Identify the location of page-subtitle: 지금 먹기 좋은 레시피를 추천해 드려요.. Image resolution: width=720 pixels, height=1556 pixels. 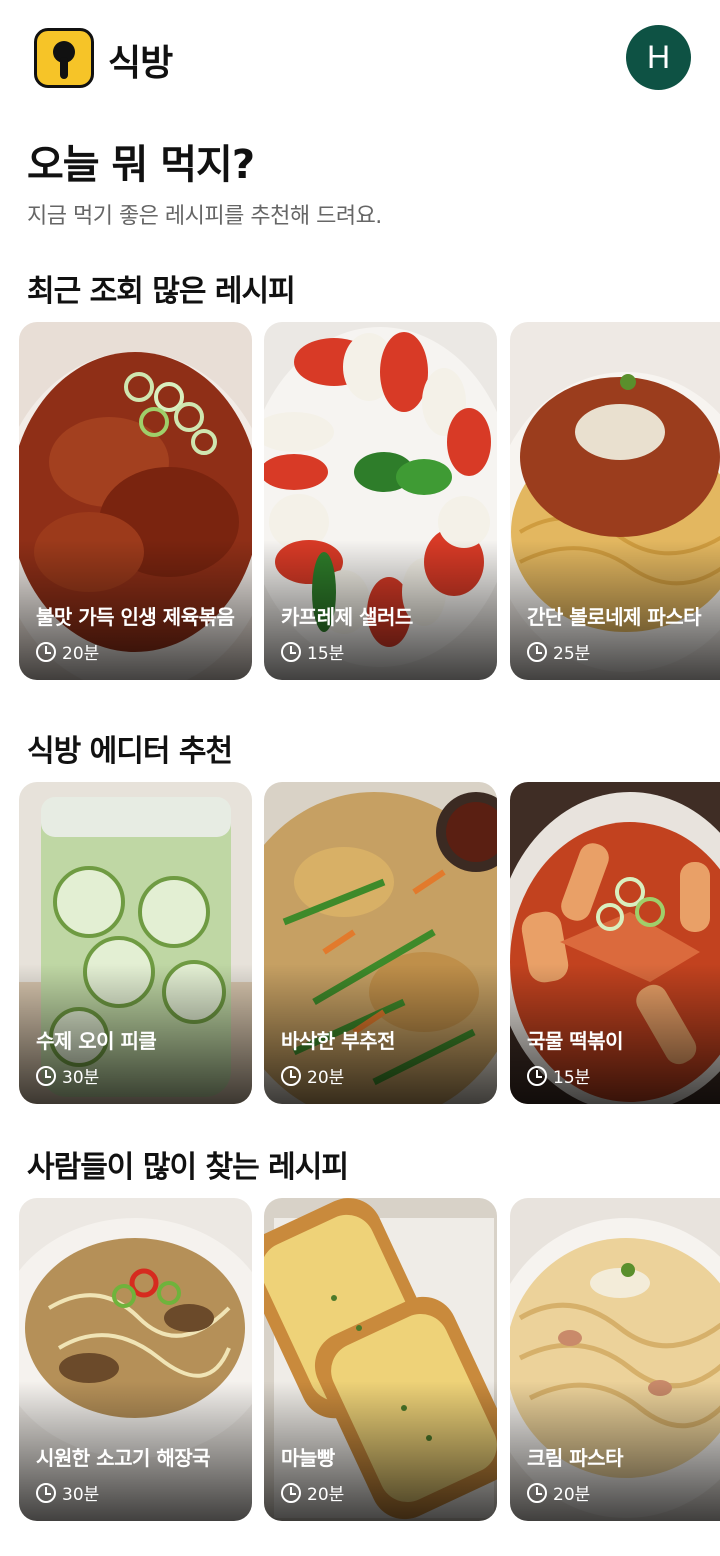
(204, 216).